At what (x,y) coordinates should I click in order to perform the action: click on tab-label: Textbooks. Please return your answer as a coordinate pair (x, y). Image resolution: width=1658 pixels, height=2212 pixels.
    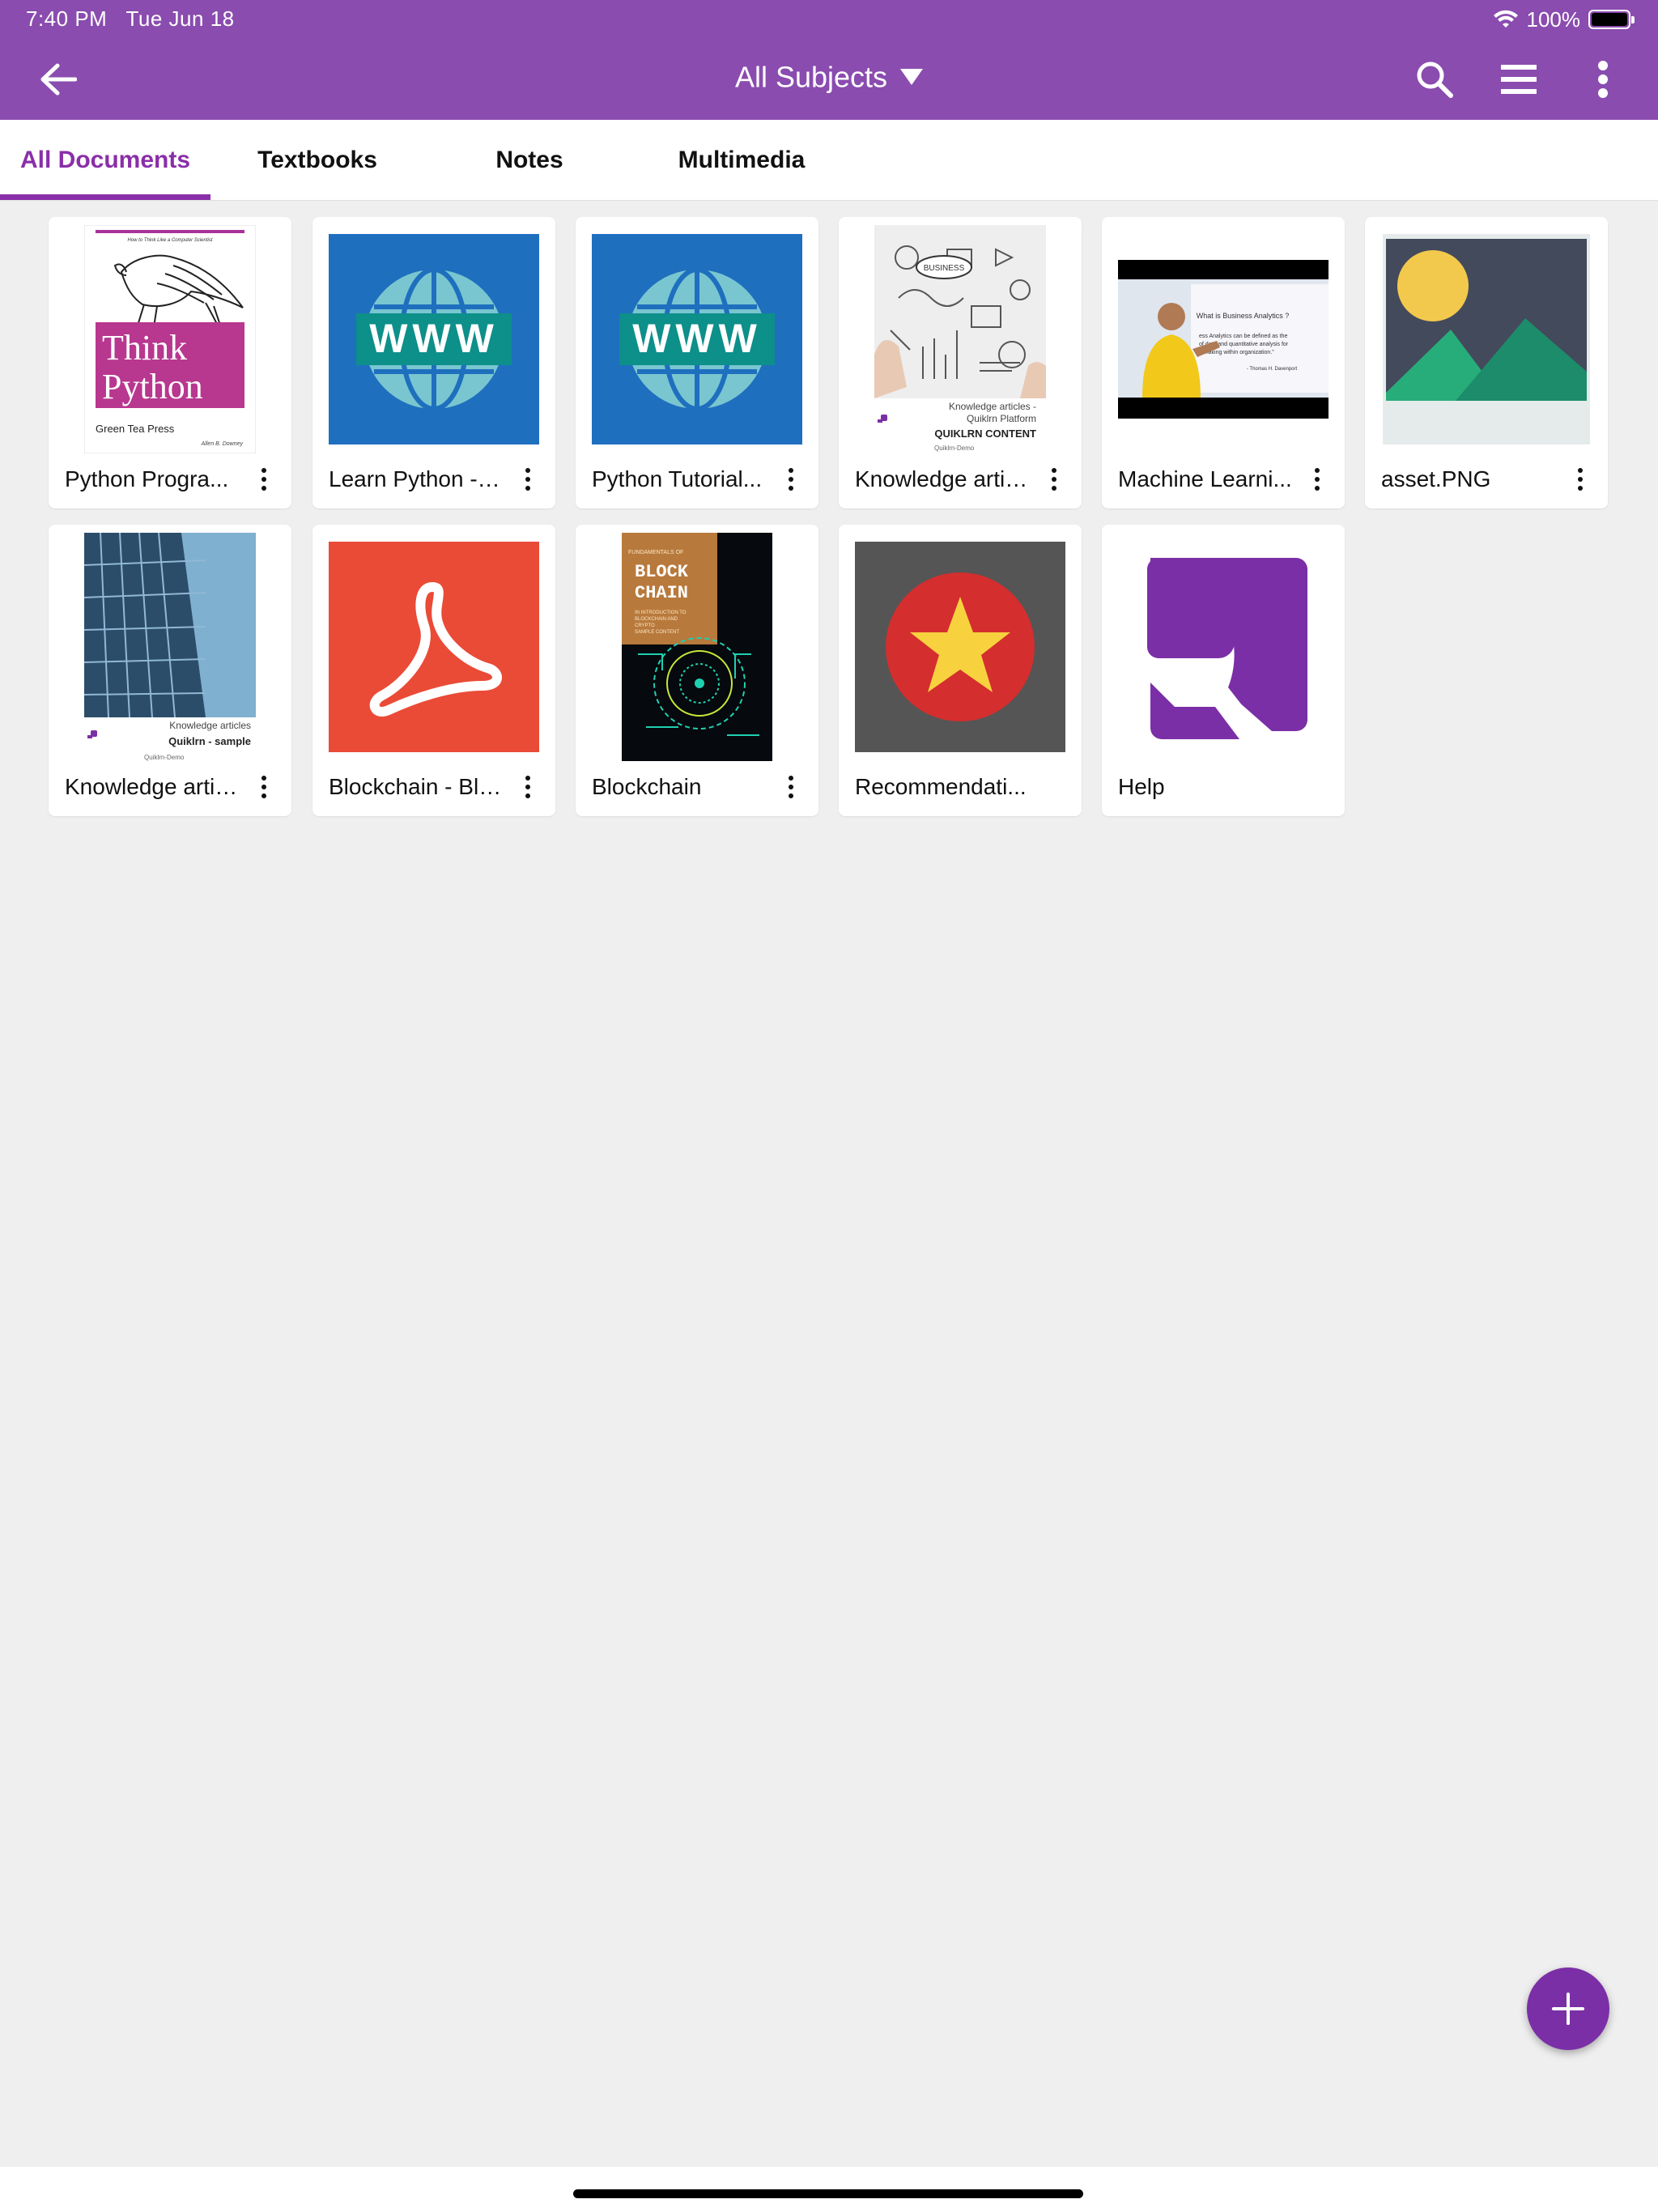
    Looking at the image, I should click on (317, 160).